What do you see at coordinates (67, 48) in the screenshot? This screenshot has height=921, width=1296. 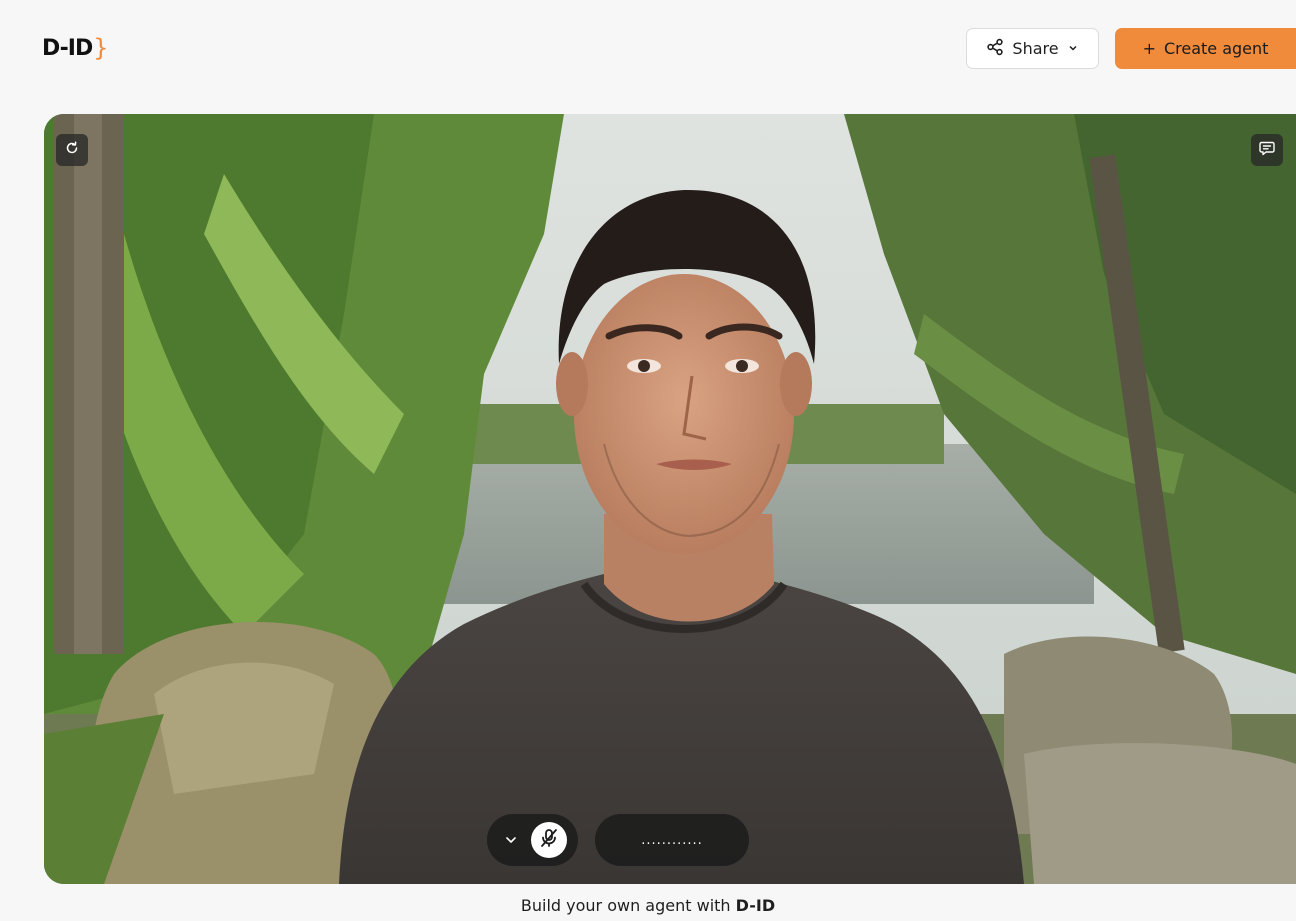 I see `logo-text: D-ID` at bounding box center [67, 48].